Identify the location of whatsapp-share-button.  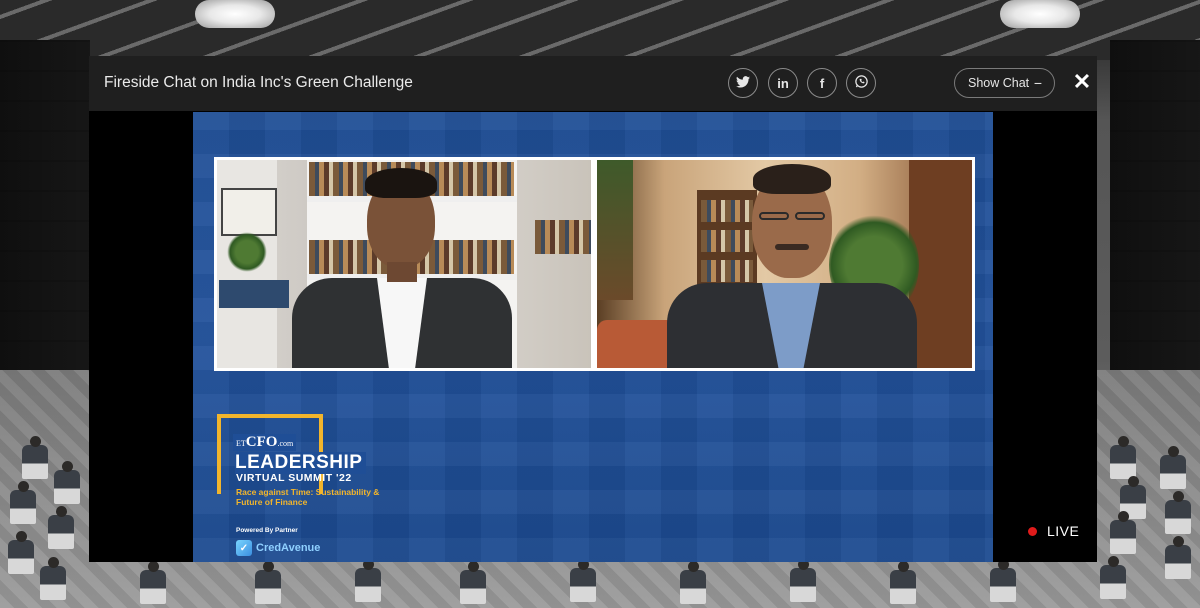
(861, 83).